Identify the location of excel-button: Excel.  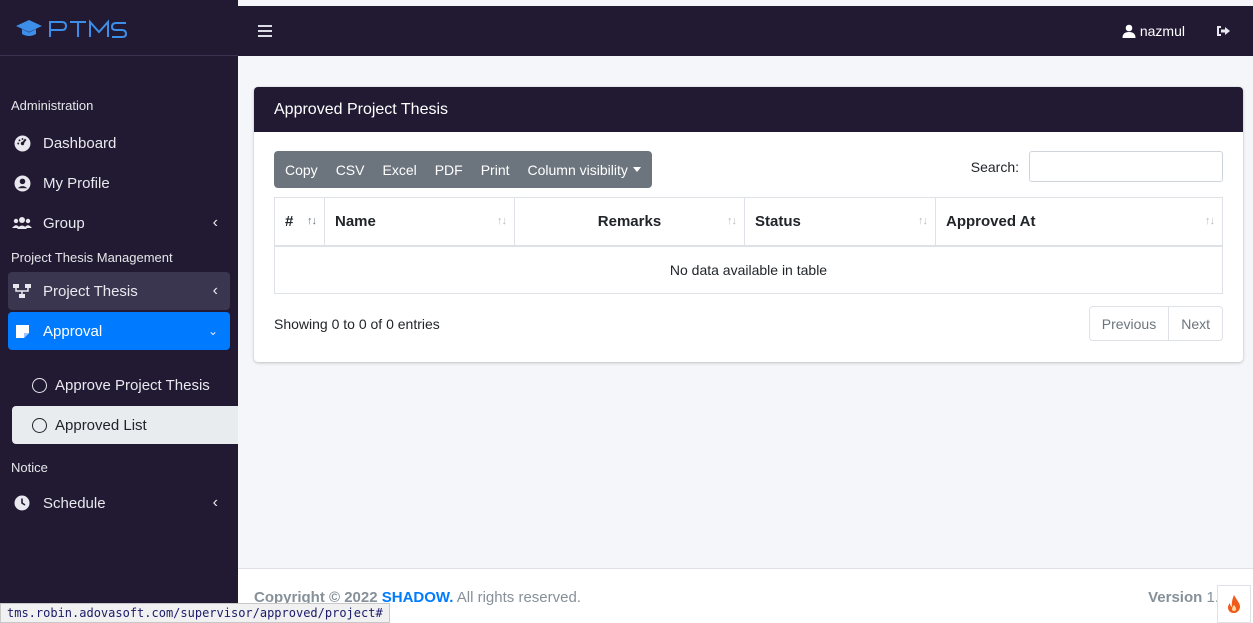
(399, 169).